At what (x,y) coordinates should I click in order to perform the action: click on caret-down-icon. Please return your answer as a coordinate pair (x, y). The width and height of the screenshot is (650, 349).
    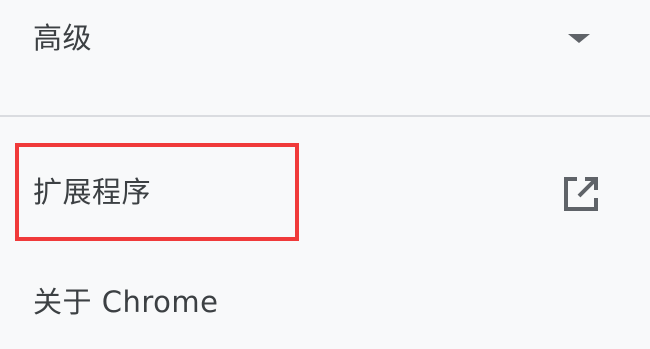
    Looking at the image, I should click on (579, 38).